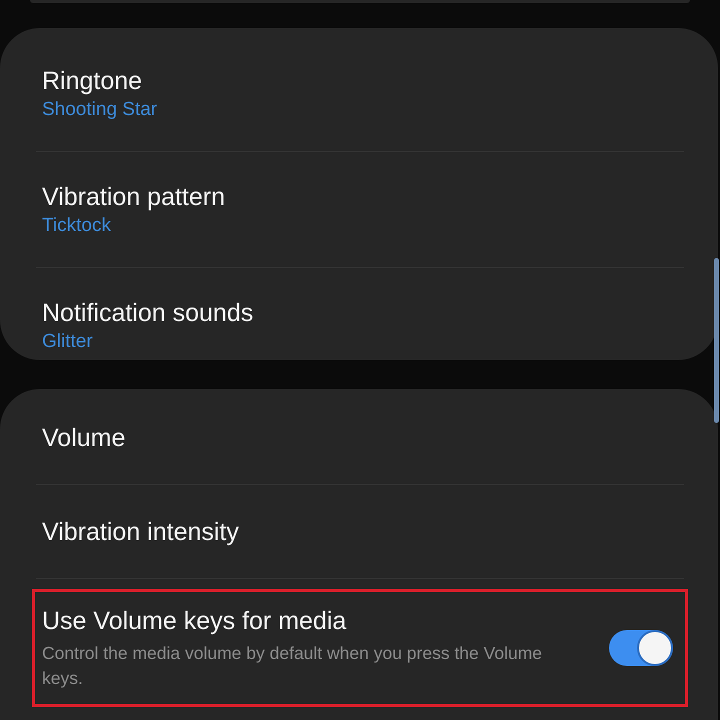 This screenshot has height=720, width=720. I want to click on setting-value: Shooting Star, so click(100, 110).